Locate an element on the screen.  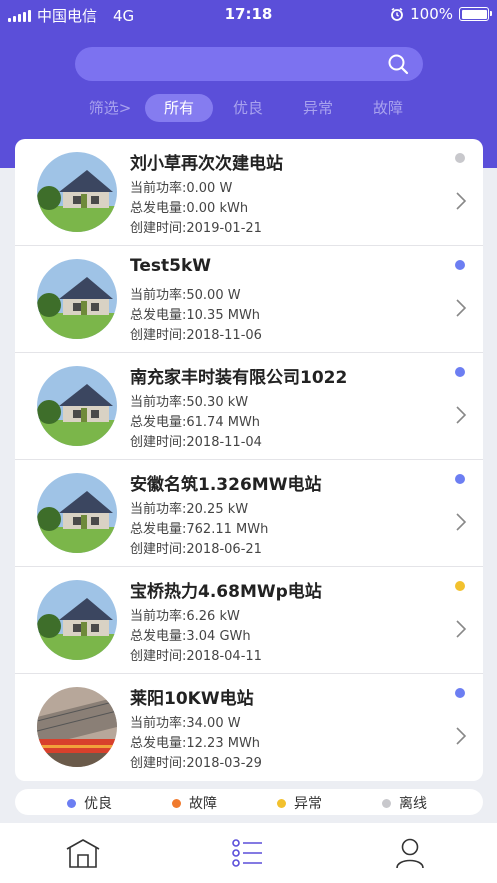
tab-bar is located at coordinates (248, 853).